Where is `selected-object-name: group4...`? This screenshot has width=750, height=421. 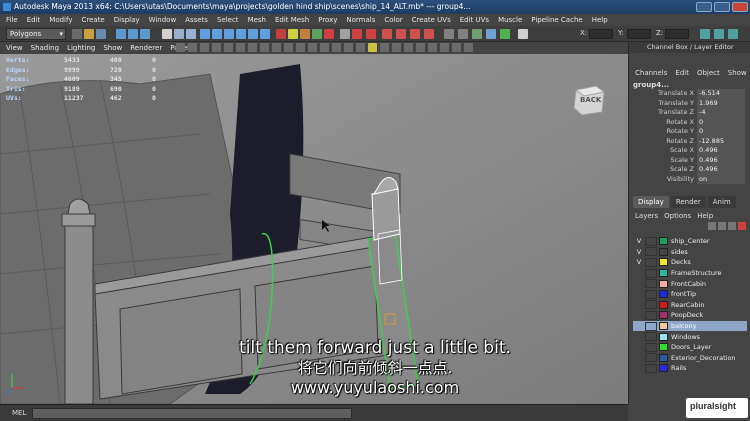
selected-object-name: group4... is located at coordinates (689, 85).